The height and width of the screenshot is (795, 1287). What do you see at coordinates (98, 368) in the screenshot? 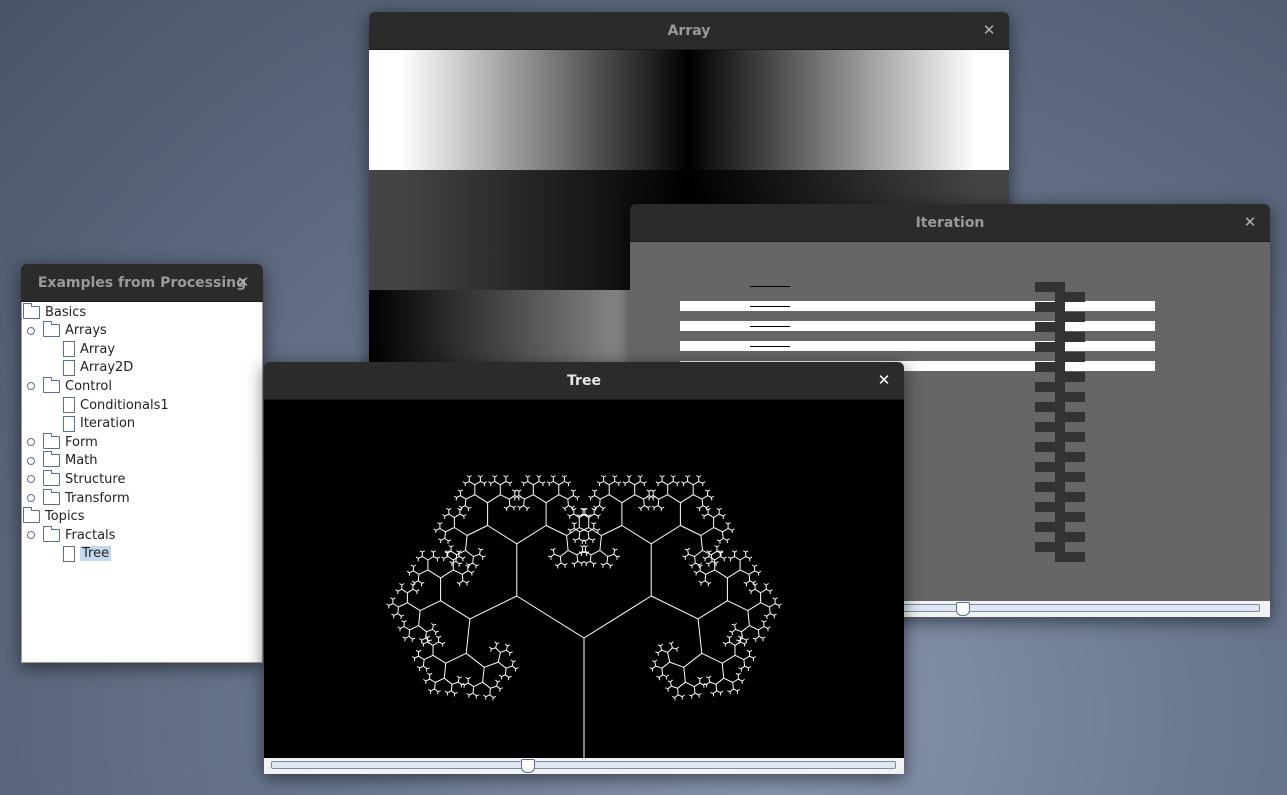
I see `tree-file-item: Array2D` at bounding box center [98, 368].